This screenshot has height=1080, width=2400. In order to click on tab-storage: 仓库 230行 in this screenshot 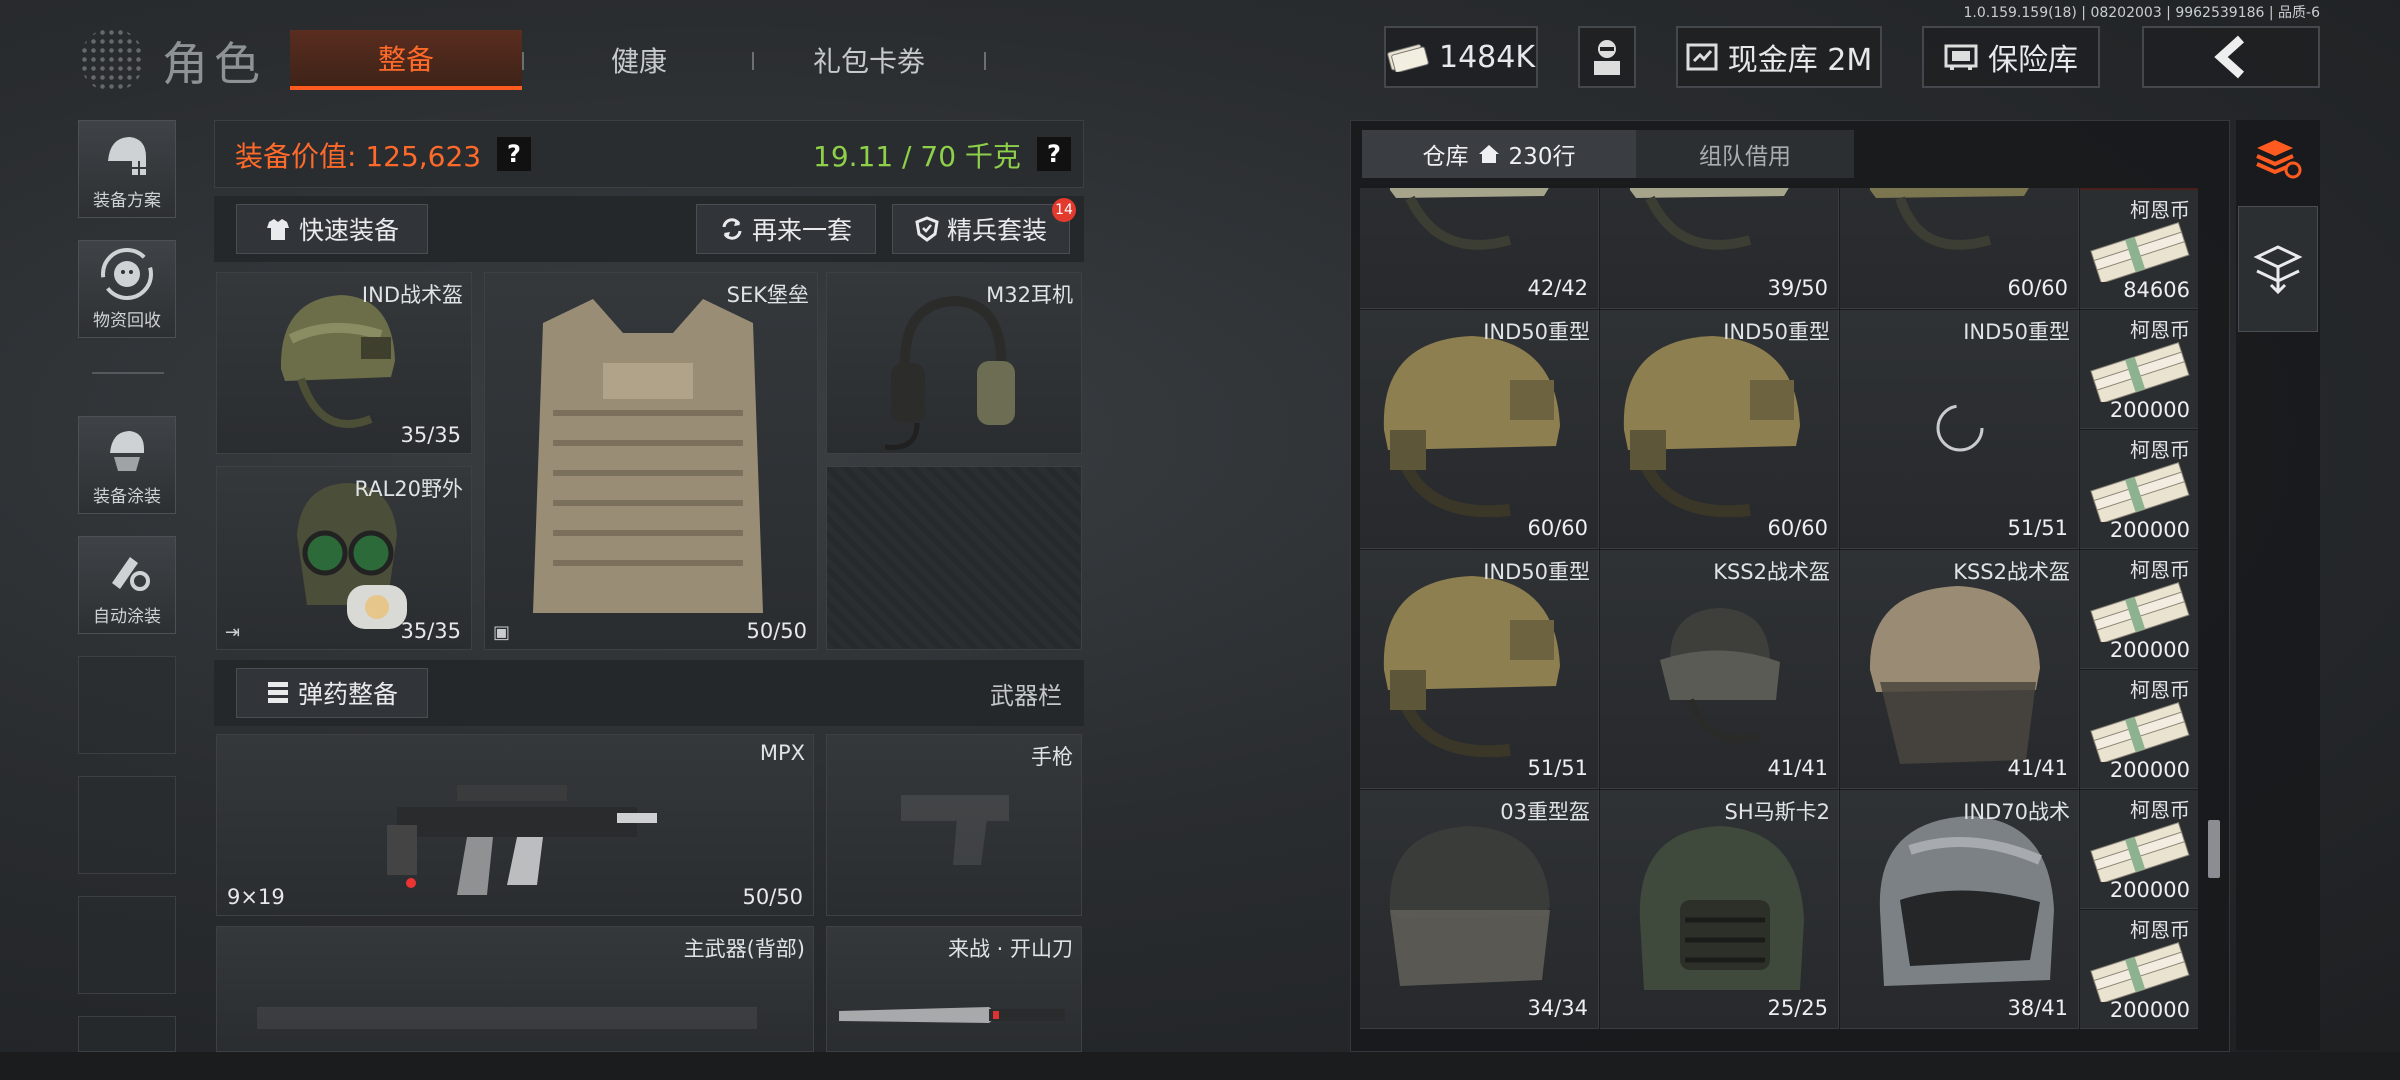, I will do `click(1499, 154)`.